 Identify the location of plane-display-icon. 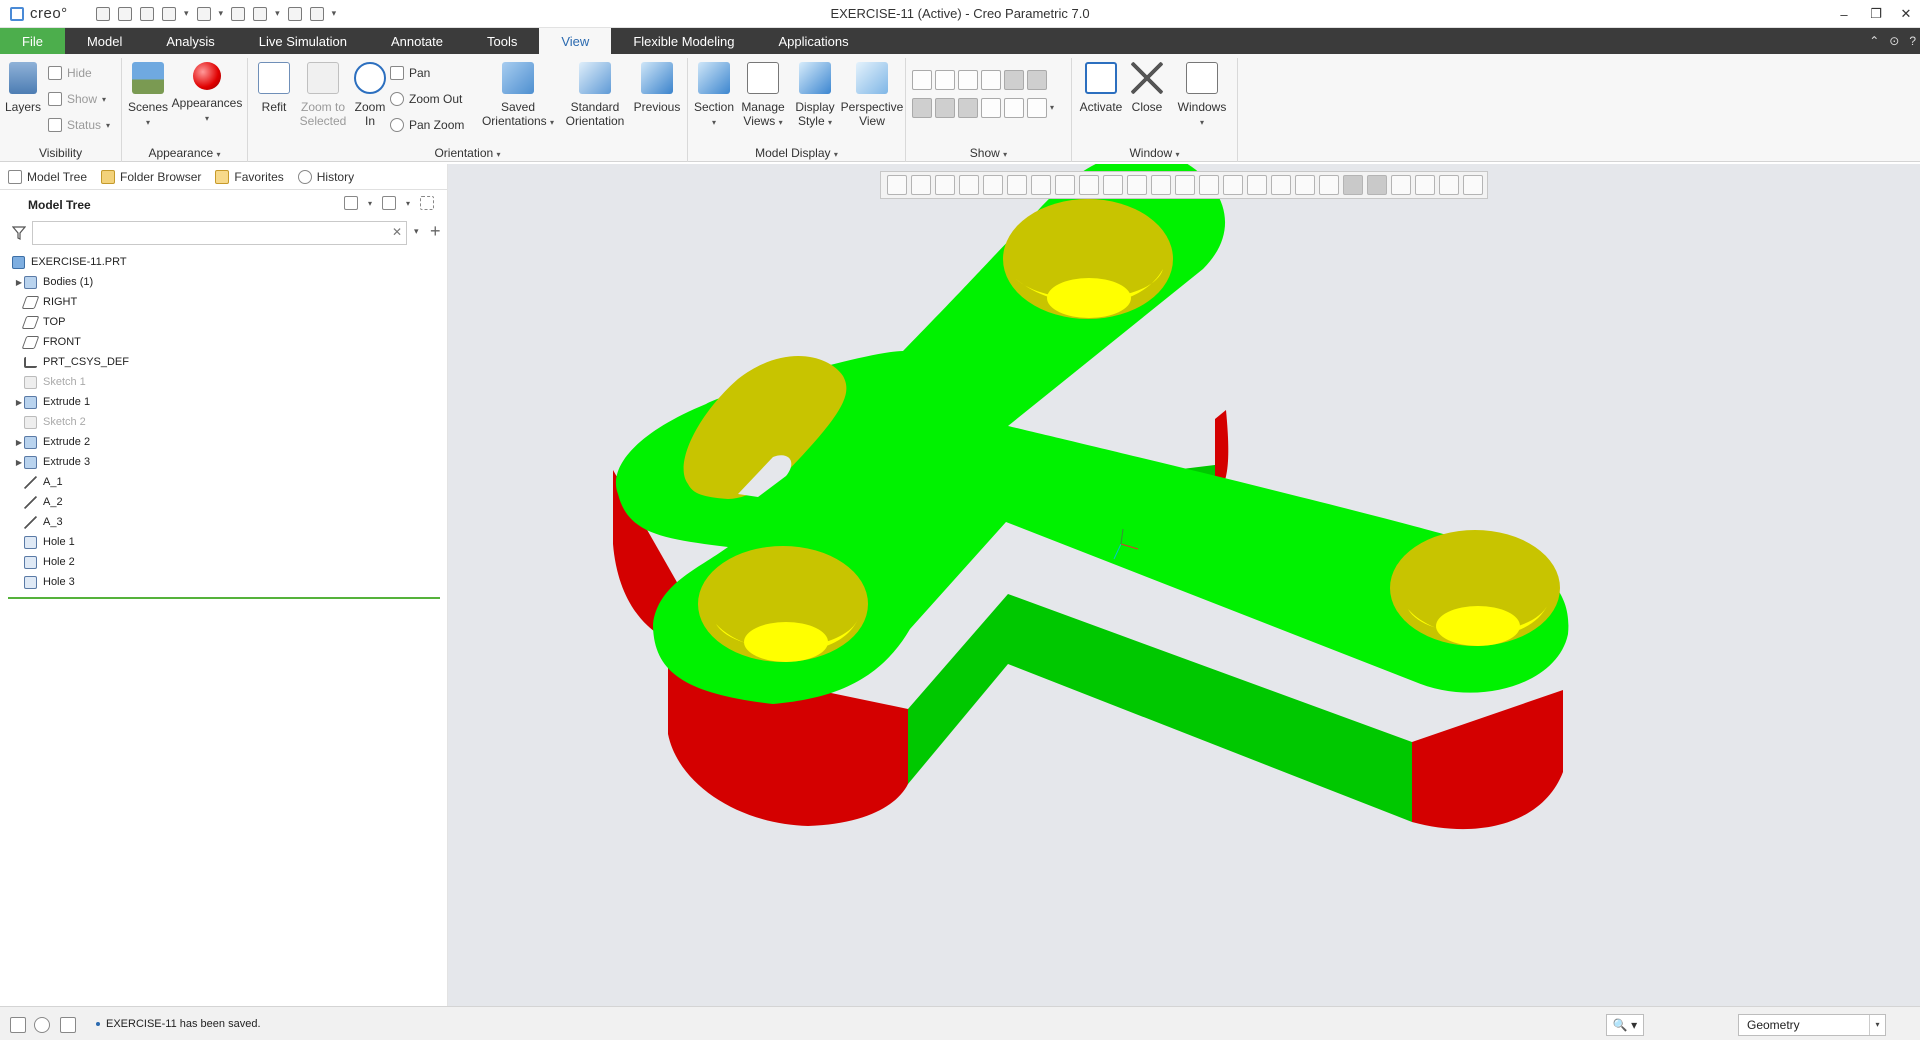
(922, 80).